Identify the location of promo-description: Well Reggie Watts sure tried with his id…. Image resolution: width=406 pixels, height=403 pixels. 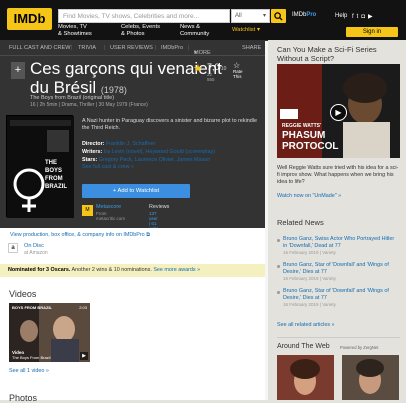
(338, 175).